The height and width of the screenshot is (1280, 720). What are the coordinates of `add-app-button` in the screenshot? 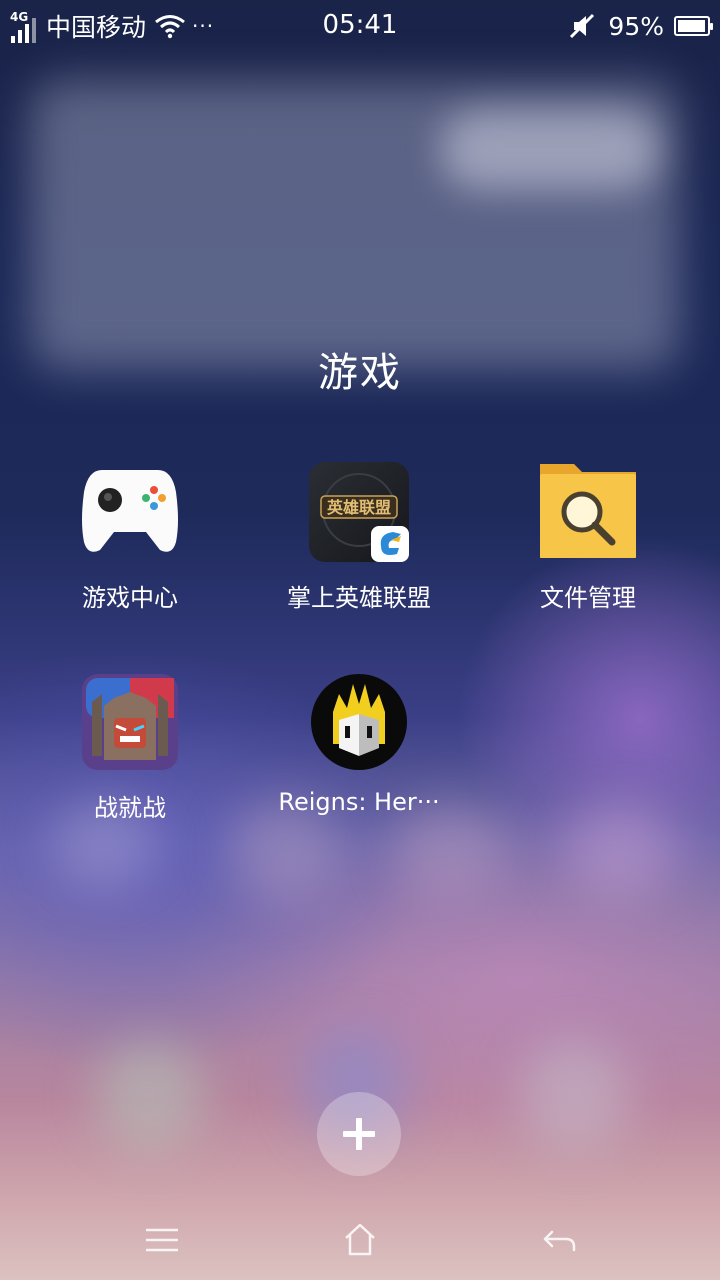 It's located at (359, 1134).